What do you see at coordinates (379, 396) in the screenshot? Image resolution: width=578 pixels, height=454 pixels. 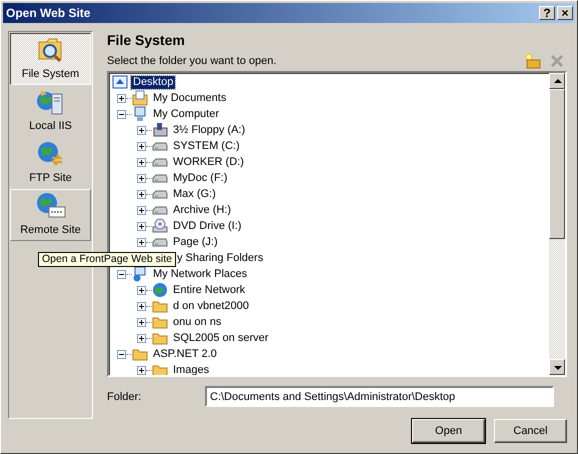 I see `folder-path-field: C:\Documents and Settings\Administrator\Desktop` at bounding box center [379, 396].